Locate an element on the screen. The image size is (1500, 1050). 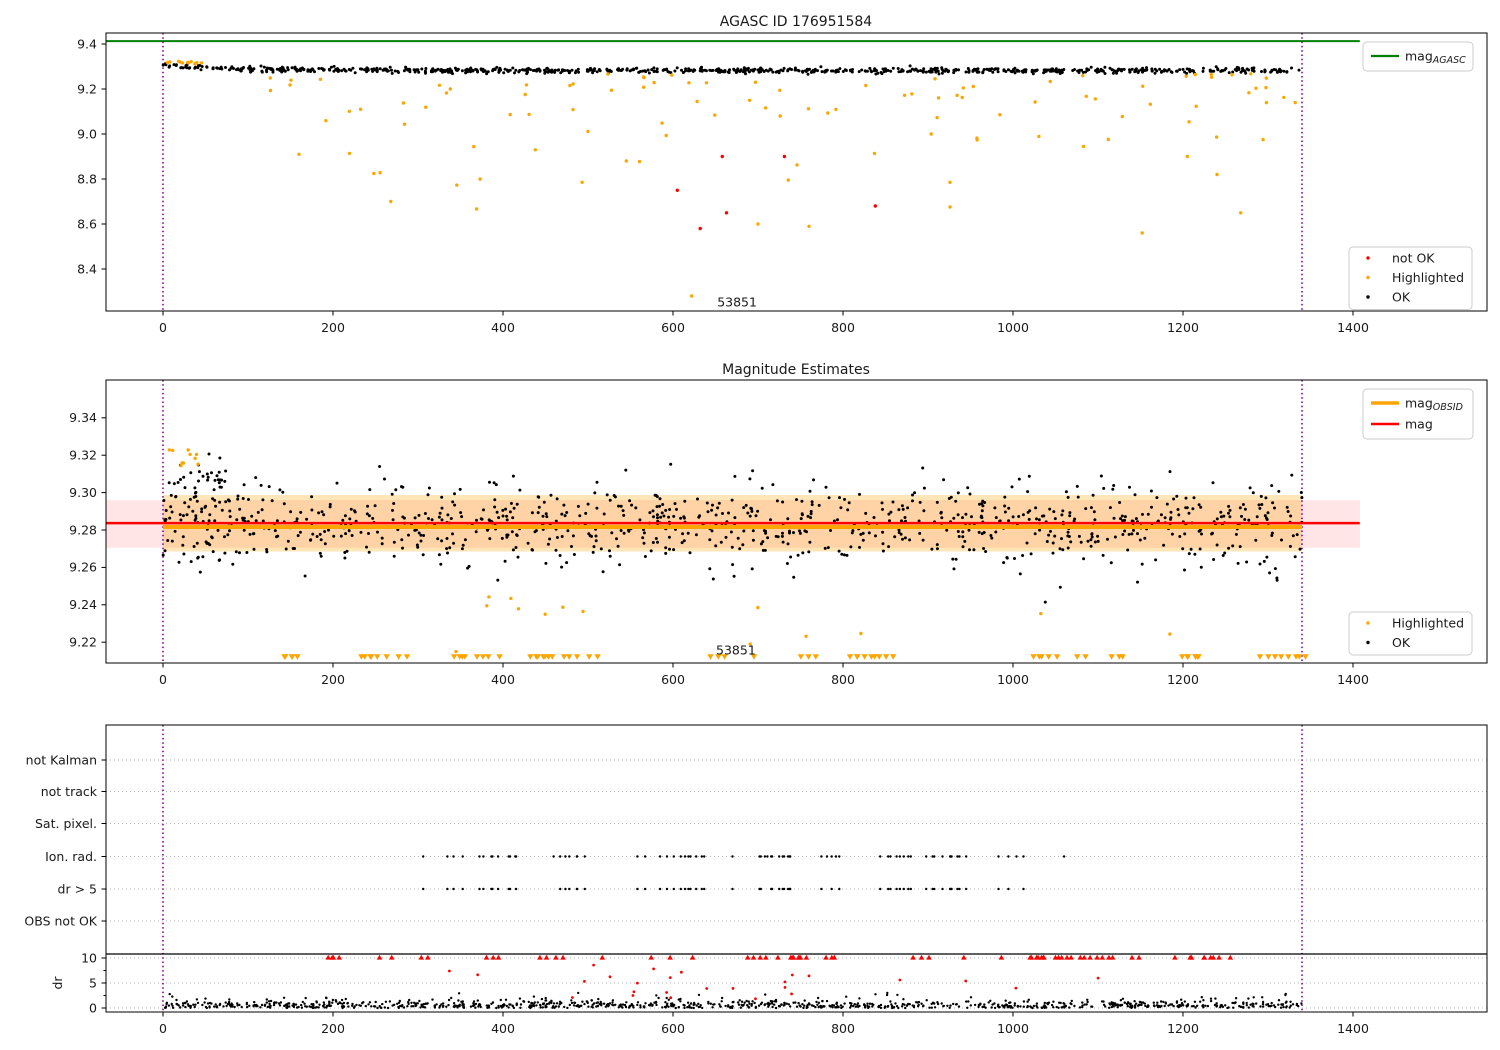
x-tick-label: 600 is located at coordinates (673, 327).